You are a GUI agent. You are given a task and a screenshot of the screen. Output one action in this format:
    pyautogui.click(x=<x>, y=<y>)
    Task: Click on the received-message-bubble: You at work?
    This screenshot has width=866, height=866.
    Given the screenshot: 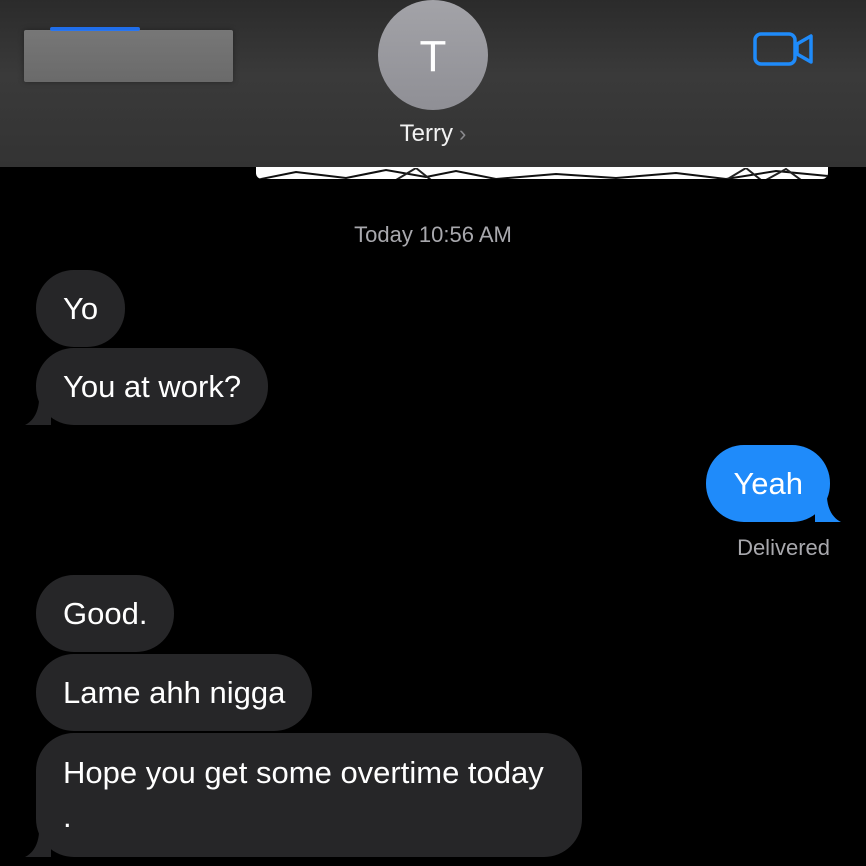 What is the action you would take?
    pyautogui.click(x=152, y=386)
    